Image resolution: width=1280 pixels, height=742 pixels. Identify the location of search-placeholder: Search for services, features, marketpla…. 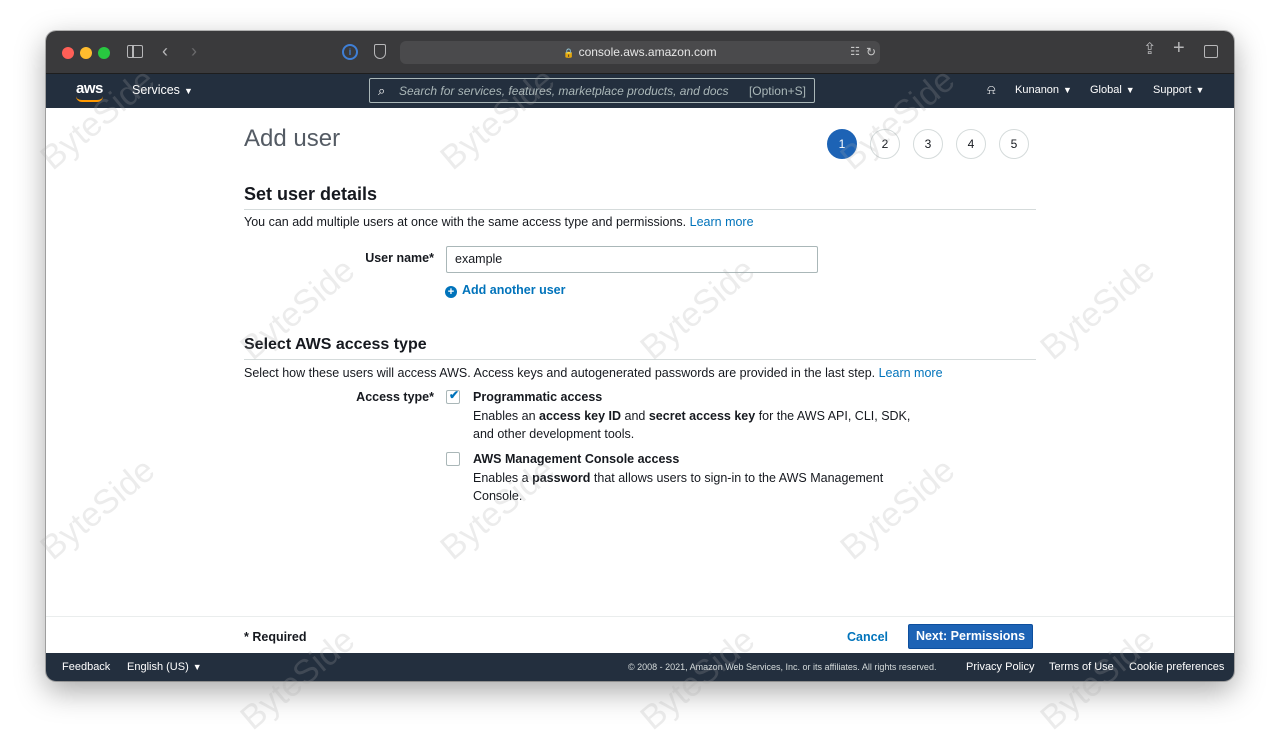
(564, 91).